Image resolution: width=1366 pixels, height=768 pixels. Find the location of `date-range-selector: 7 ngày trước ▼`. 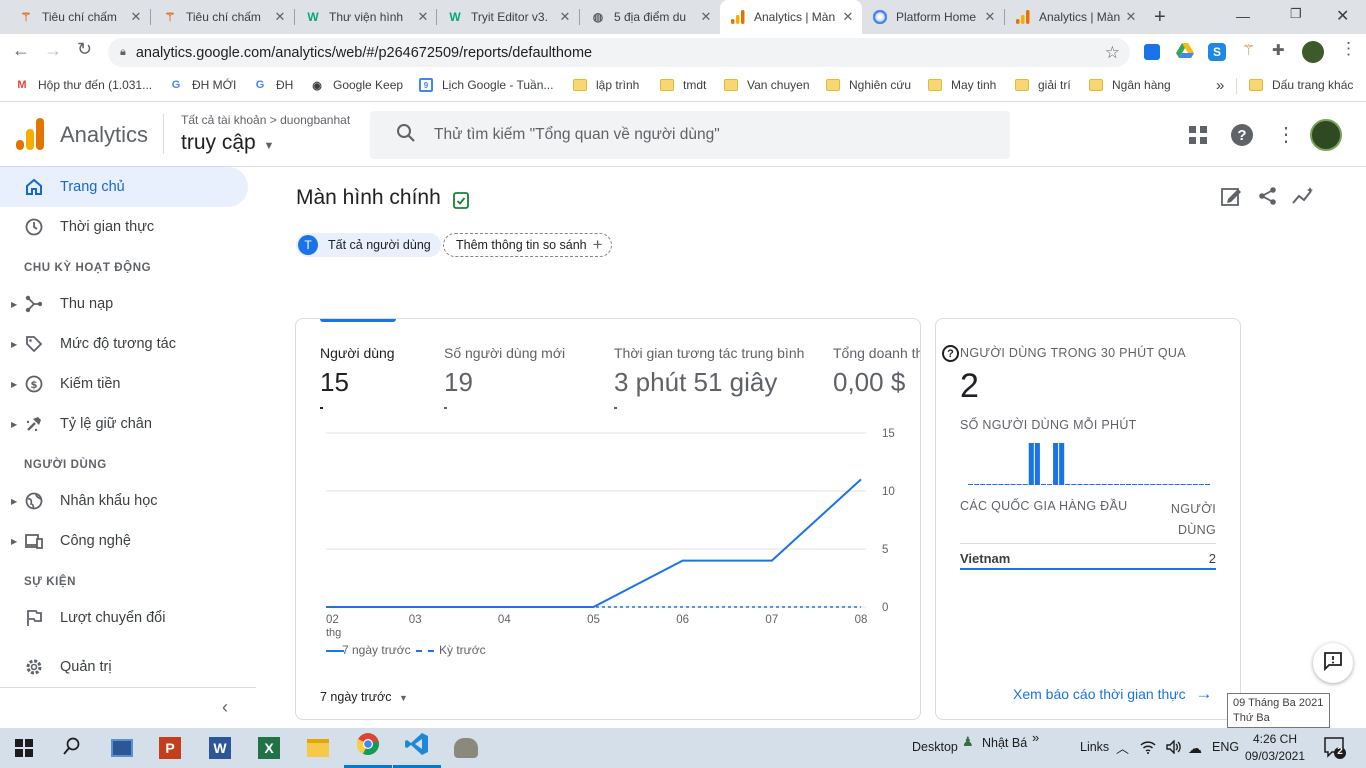

date-range-selector: 7 ngày trước ▼ is located at coordinates (364, 697).